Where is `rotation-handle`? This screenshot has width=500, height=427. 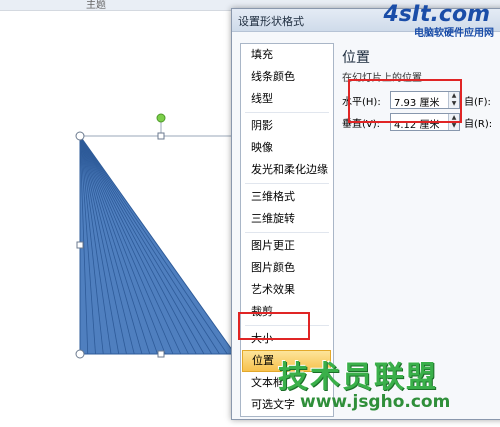
rotation-handle is located at coordinates (161, 118).